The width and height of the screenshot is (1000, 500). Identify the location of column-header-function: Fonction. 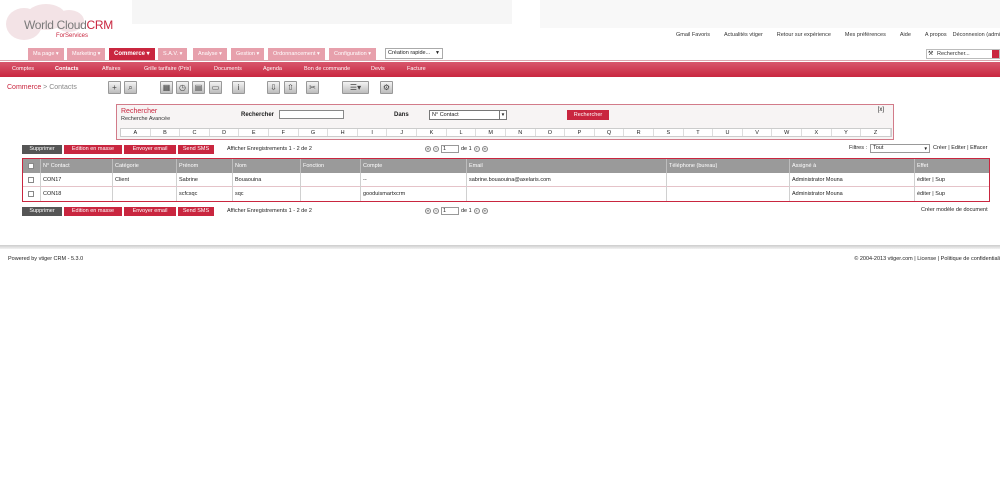
(331, 166).